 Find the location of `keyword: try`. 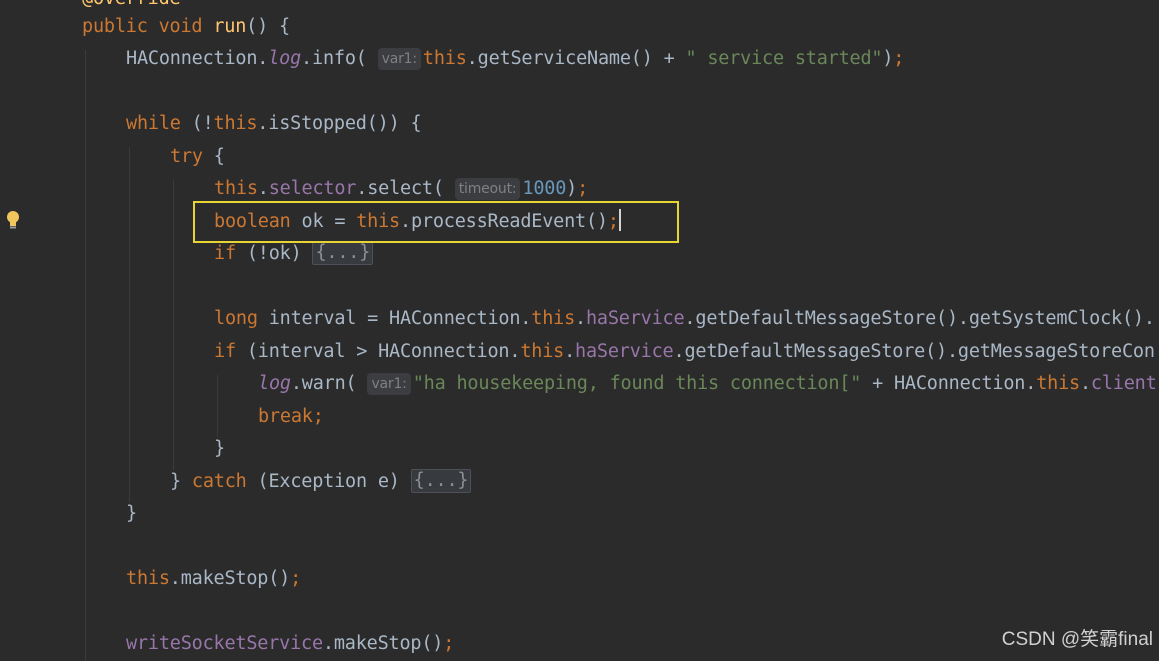

keyword: try is located at coordinates (186, 156).